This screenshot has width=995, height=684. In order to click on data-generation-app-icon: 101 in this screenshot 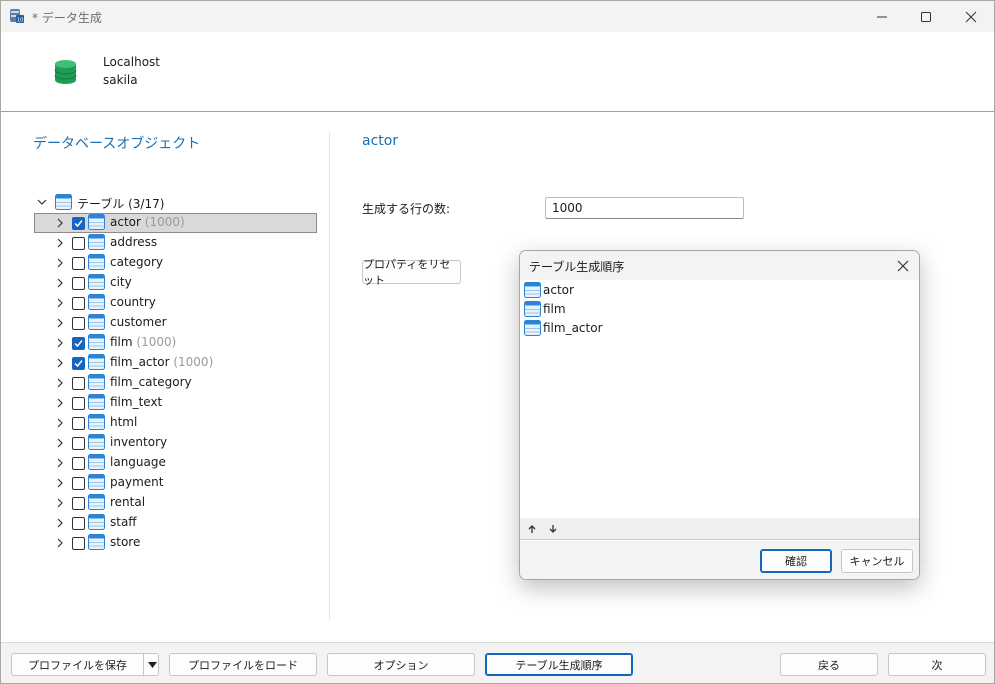, I will do `click(17, 16)`.